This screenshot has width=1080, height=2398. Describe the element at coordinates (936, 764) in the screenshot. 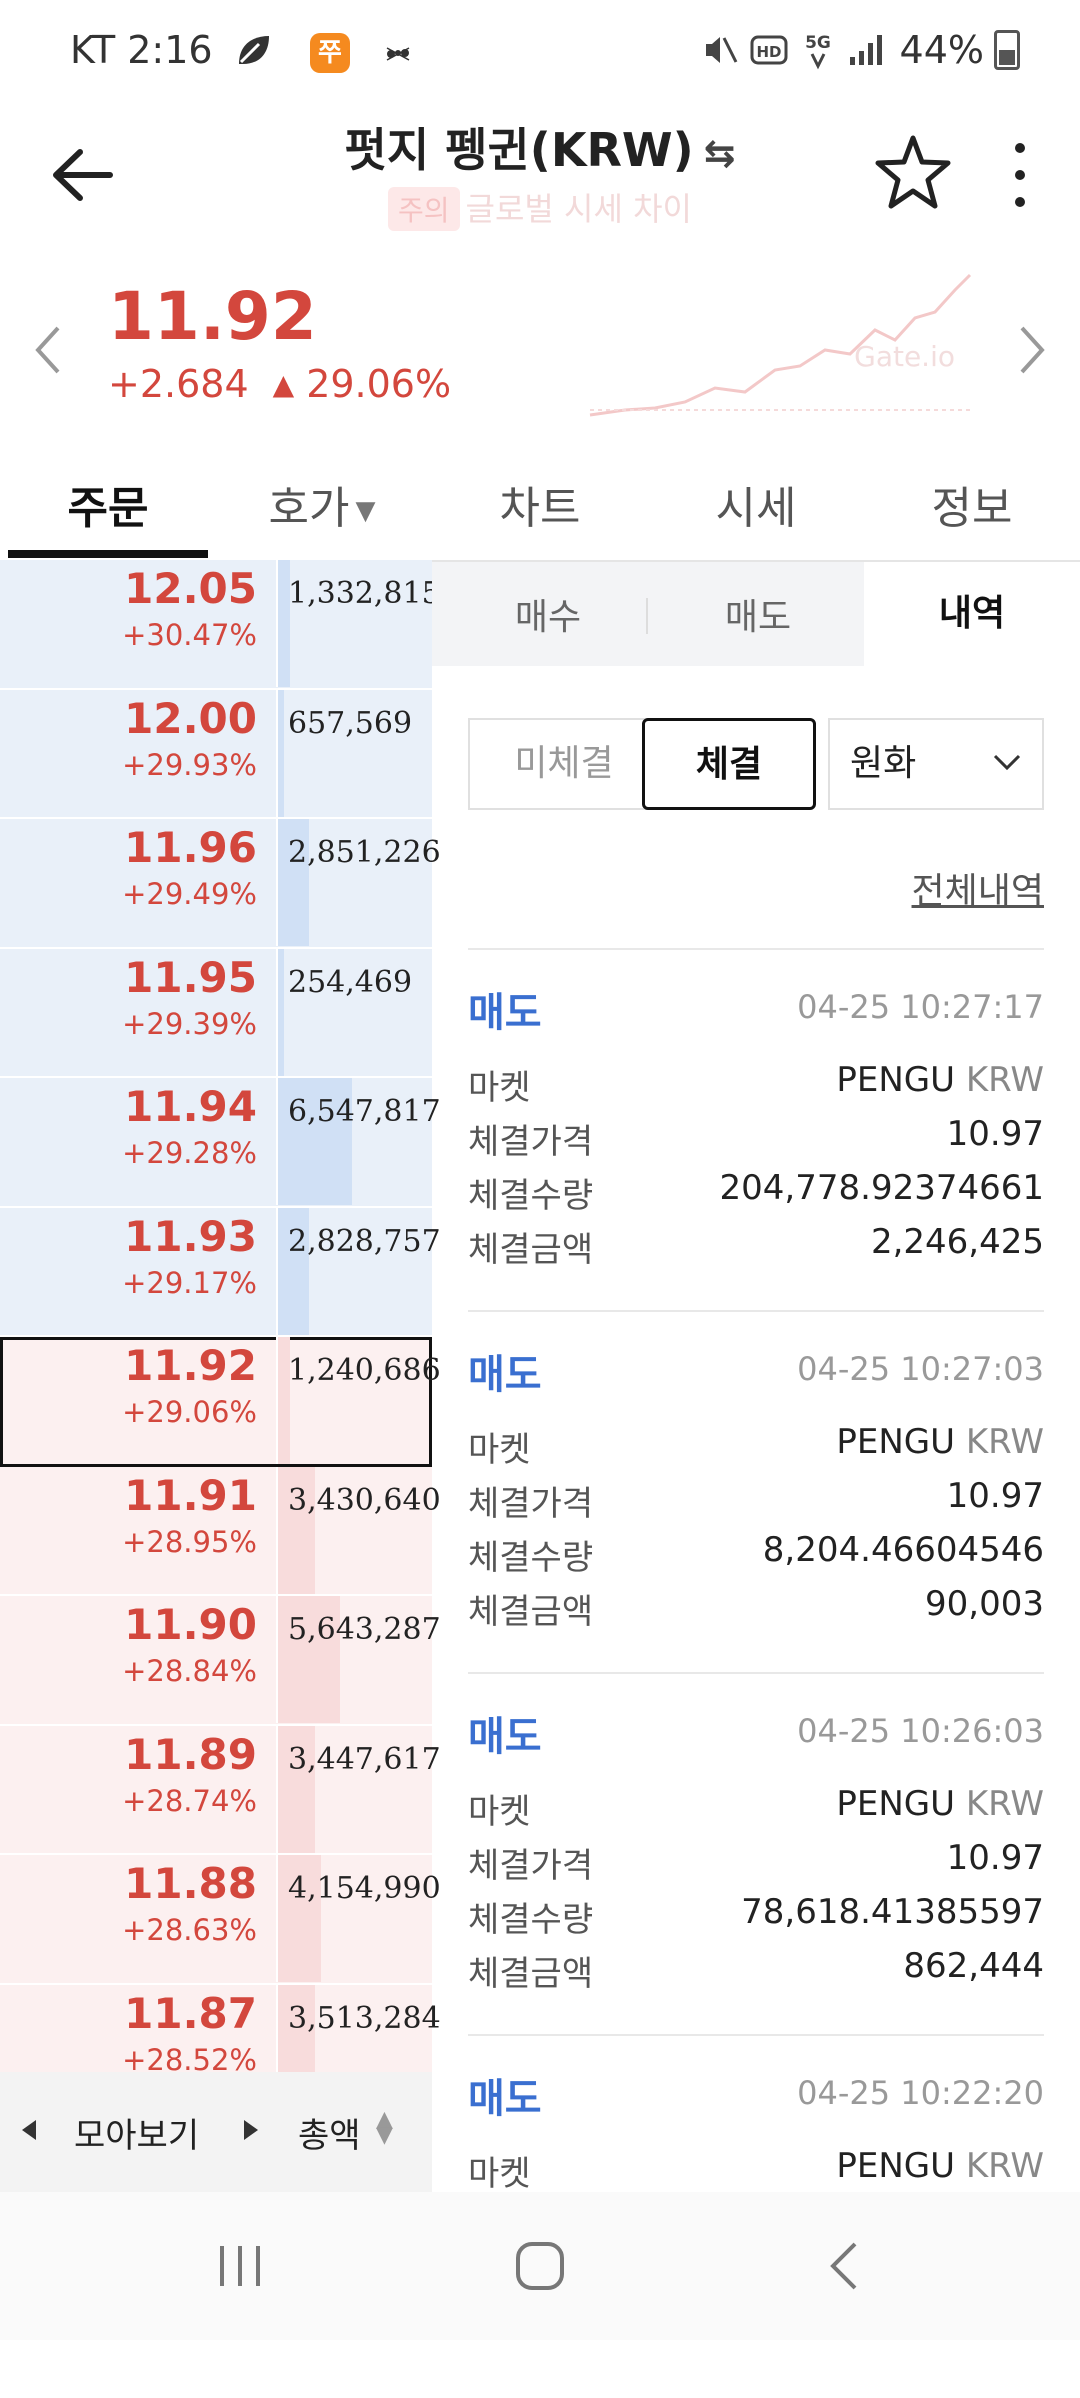

I see `currency-select: 원화` at that location.